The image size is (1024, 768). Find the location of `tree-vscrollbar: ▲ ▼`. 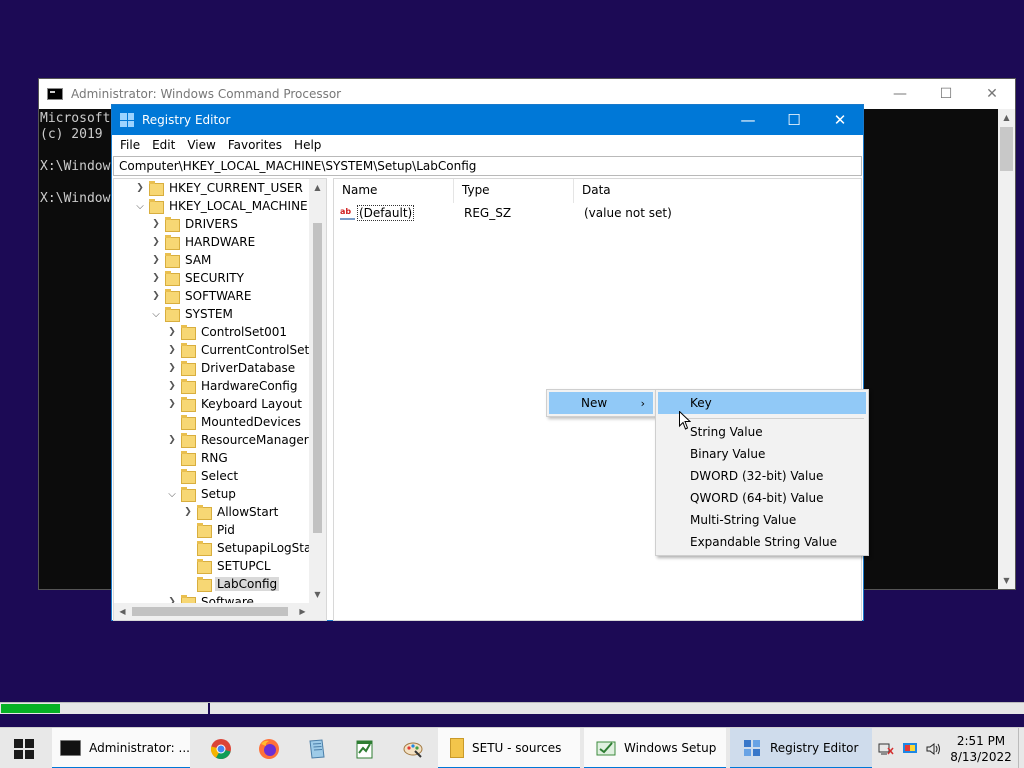

tree-vscrollbar: ▲ ▼ is located at coordinates (317, 391).